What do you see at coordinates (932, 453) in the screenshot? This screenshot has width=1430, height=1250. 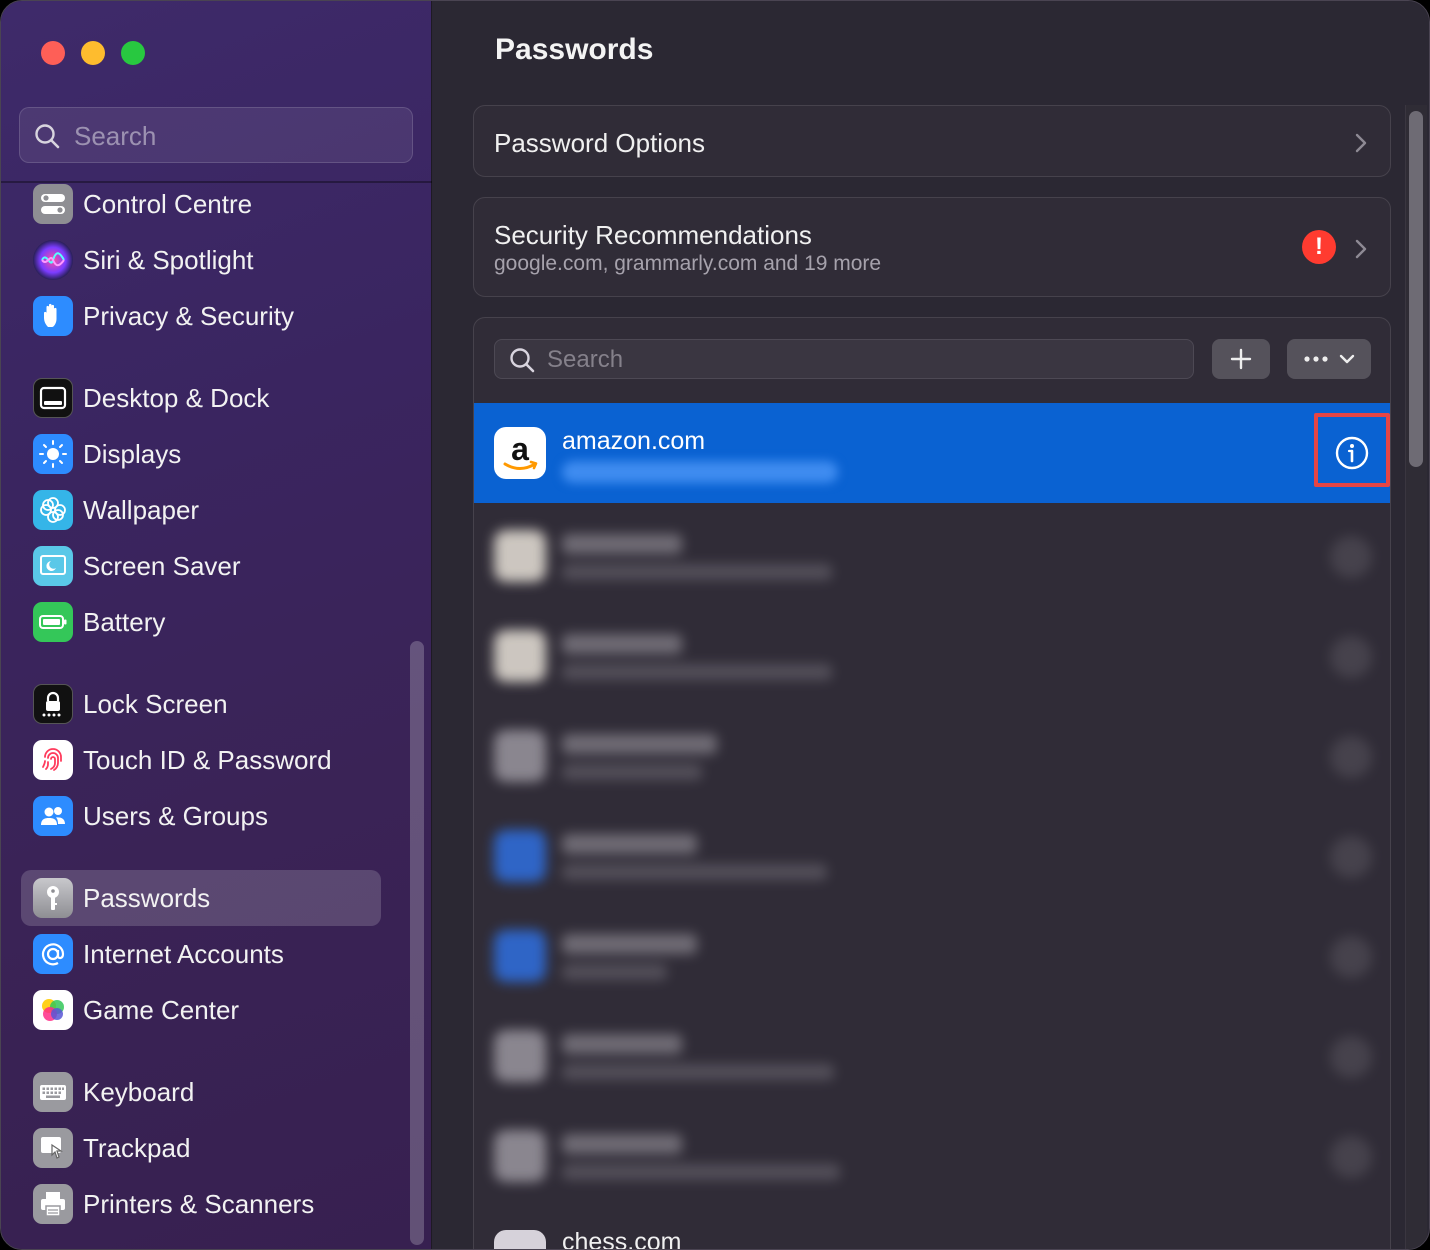 I see `password-entry-amazon: a amazon.com` at bounding box center [932, 453].